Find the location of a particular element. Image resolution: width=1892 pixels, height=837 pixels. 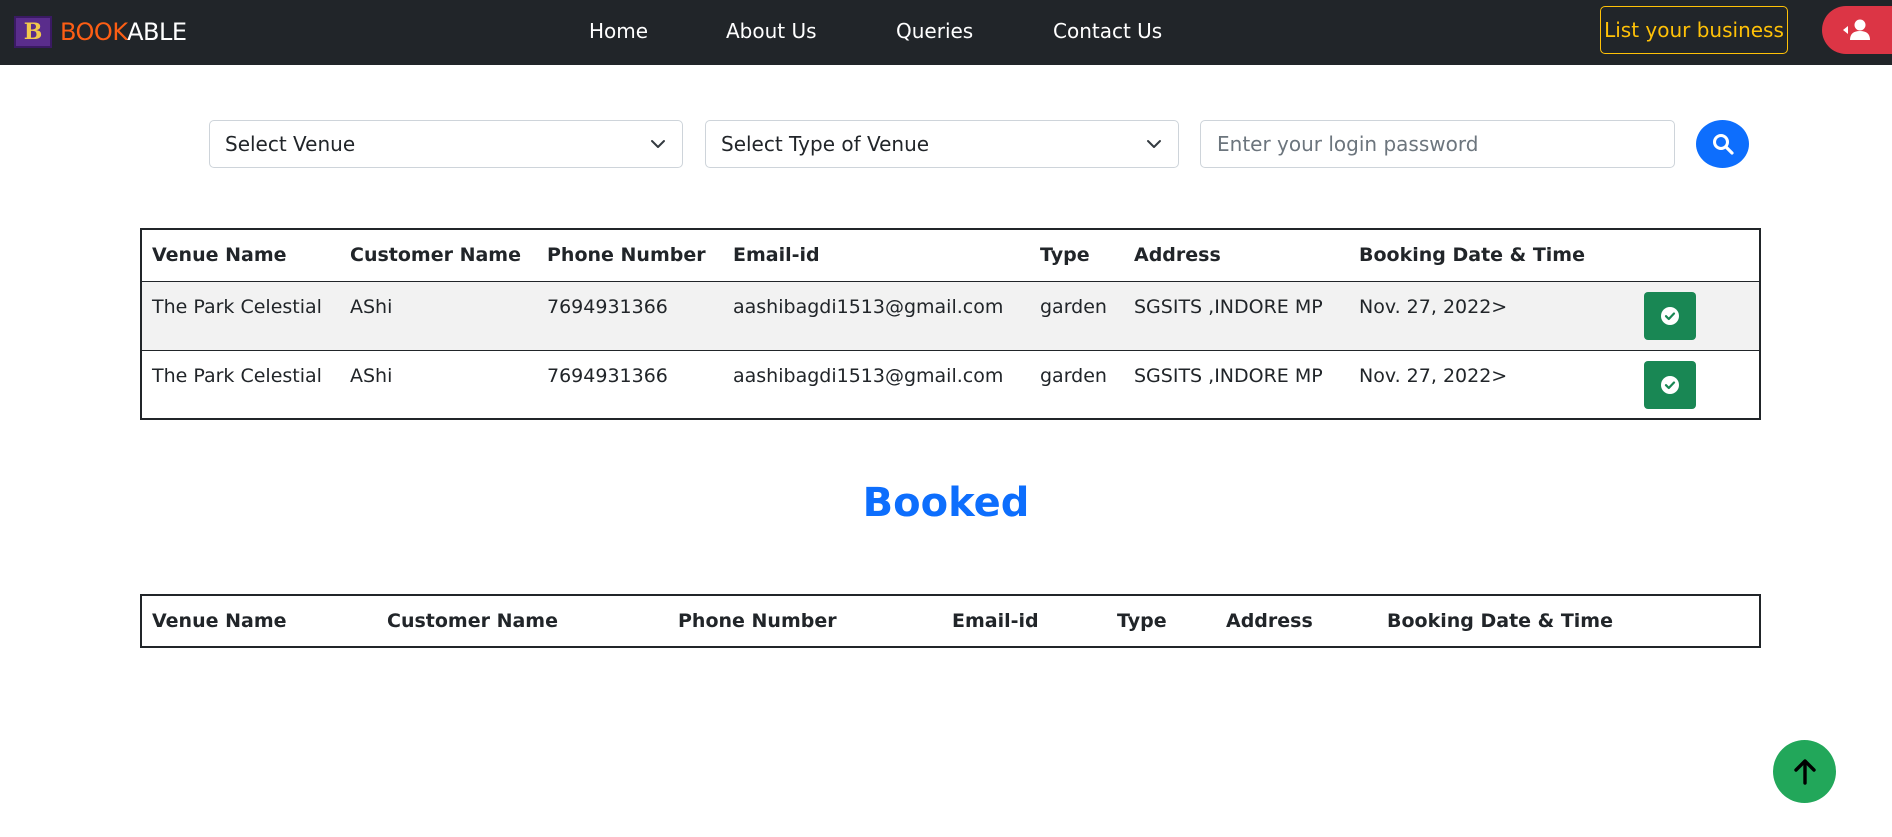

brand: B BOOKABLE is located at coordinates (100, 32).